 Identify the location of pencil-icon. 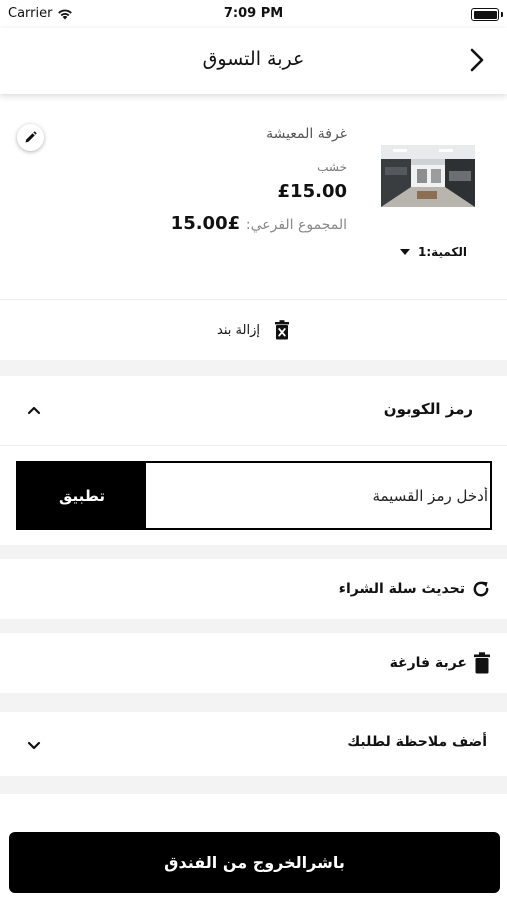
(31, 137).